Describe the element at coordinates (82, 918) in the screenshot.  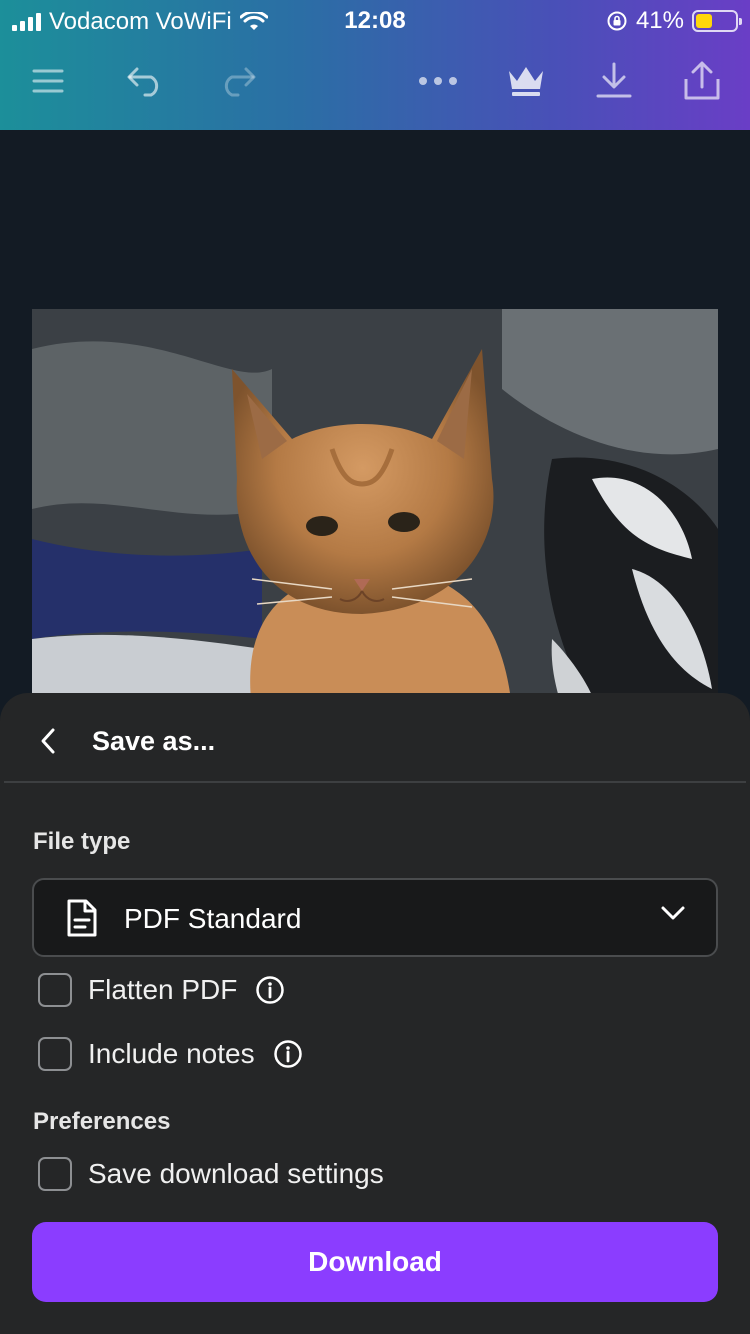
I see `document-icon` at that location.